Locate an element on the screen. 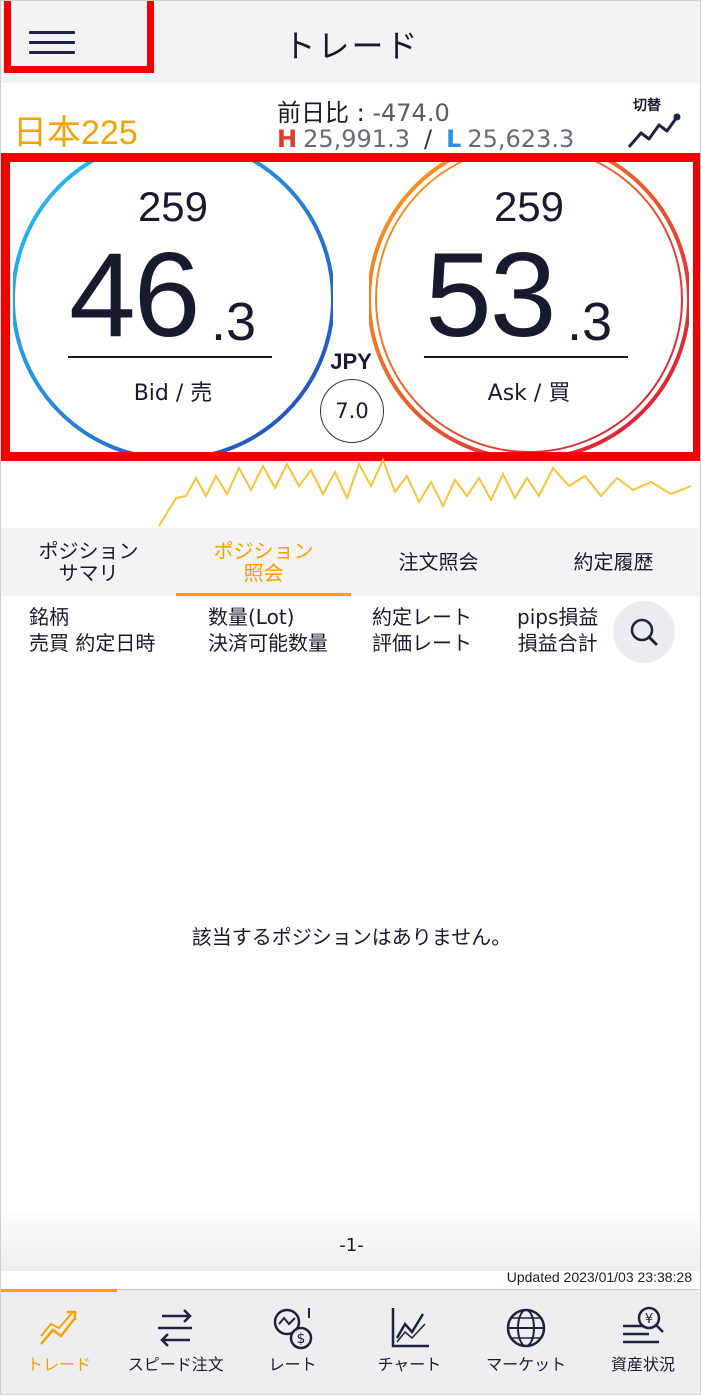 The height and width of the screenshot is (1395, 701). bid-big-figure: 259 is located at coordinates (173, 206).